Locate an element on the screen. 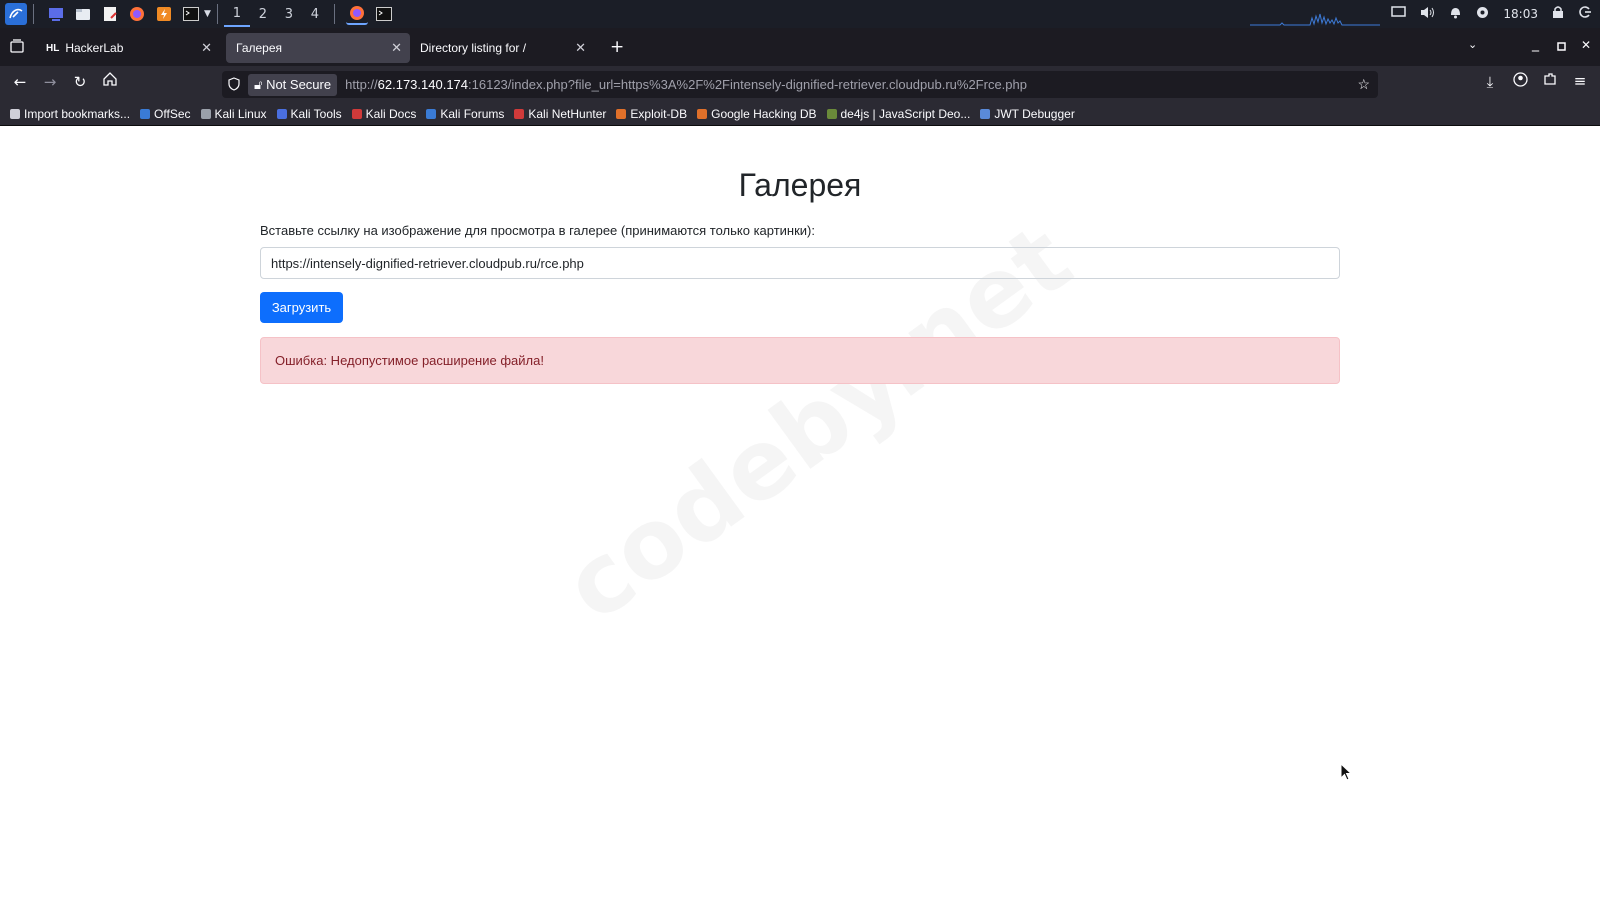  firefox-icon is located at coordinates (137, 14).